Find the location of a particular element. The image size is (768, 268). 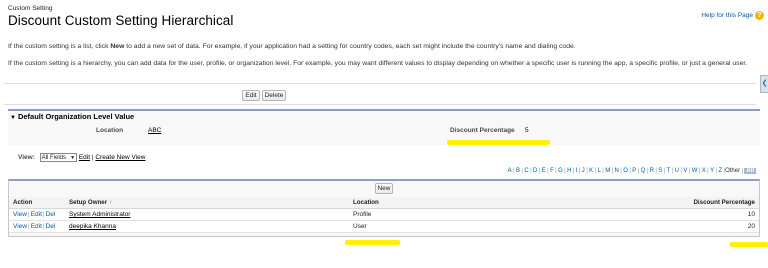

section-title-text: Default Organization Level Value is located at coordinates (76, 116).